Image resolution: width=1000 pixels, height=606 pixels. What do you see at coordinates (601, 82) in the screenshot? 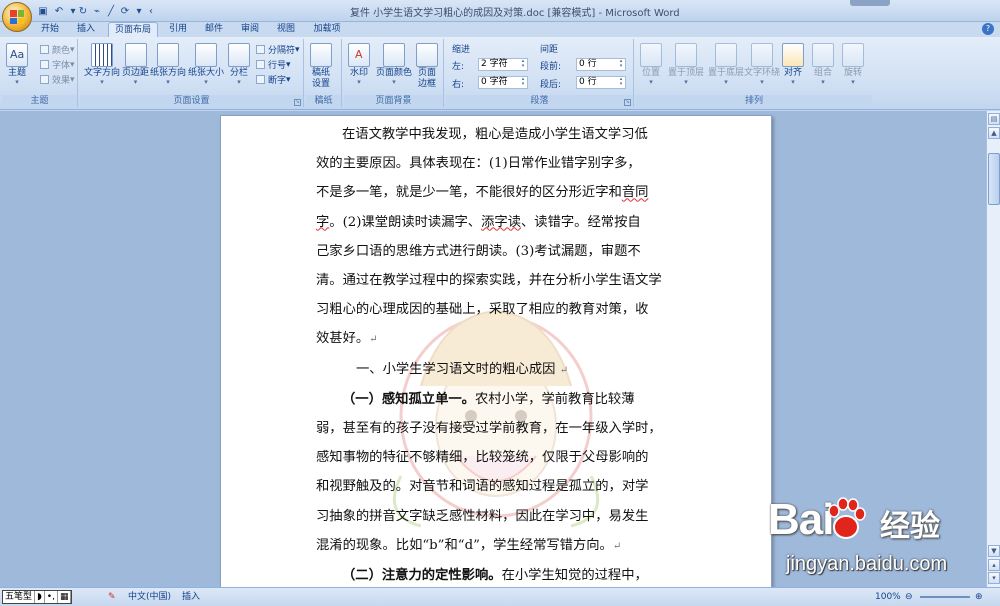
I see `spacing-after-spinner: 0 行 ▴ ▾` at bounding box center [601, 82].